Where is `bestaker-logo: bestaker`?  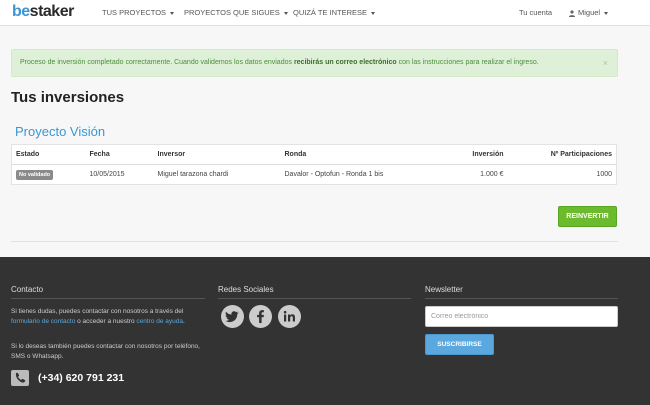 bestaker-logo: bestaker is located at coordinates (43, 12).